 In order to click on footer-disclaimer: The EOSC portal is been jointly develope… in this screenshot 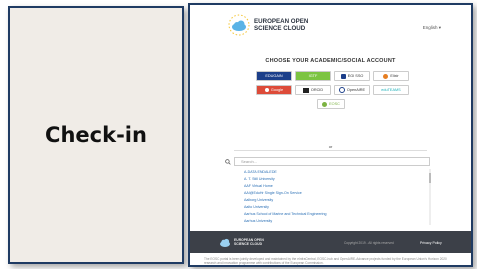, I will do `click(325, 261)`.